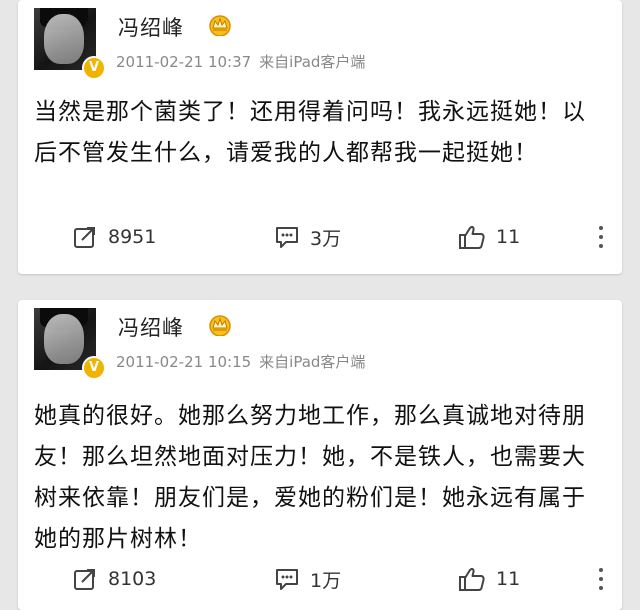 The image size is (640, 610). What do you see at coordinates (326, 580) in the screenshot?
I see `comment-count: 1万` at bounding box center [326, 580].